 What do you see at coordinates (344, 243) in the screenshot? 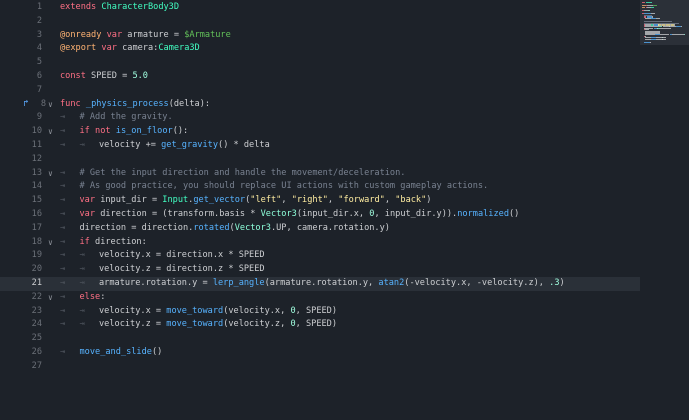
I see `code-line: 18 ∨ ⇥ if direction:` at bounding box center [344, 243].